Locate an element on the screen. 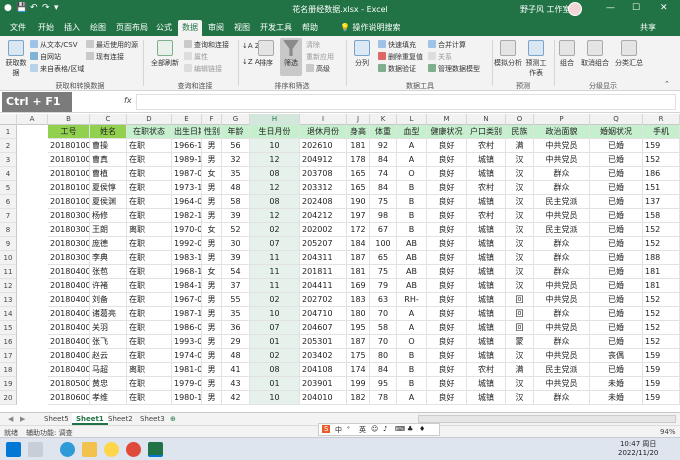 This screenshot has height=460, width=680. ime-english-toggle: 英 is located at coordinates (362, 430).